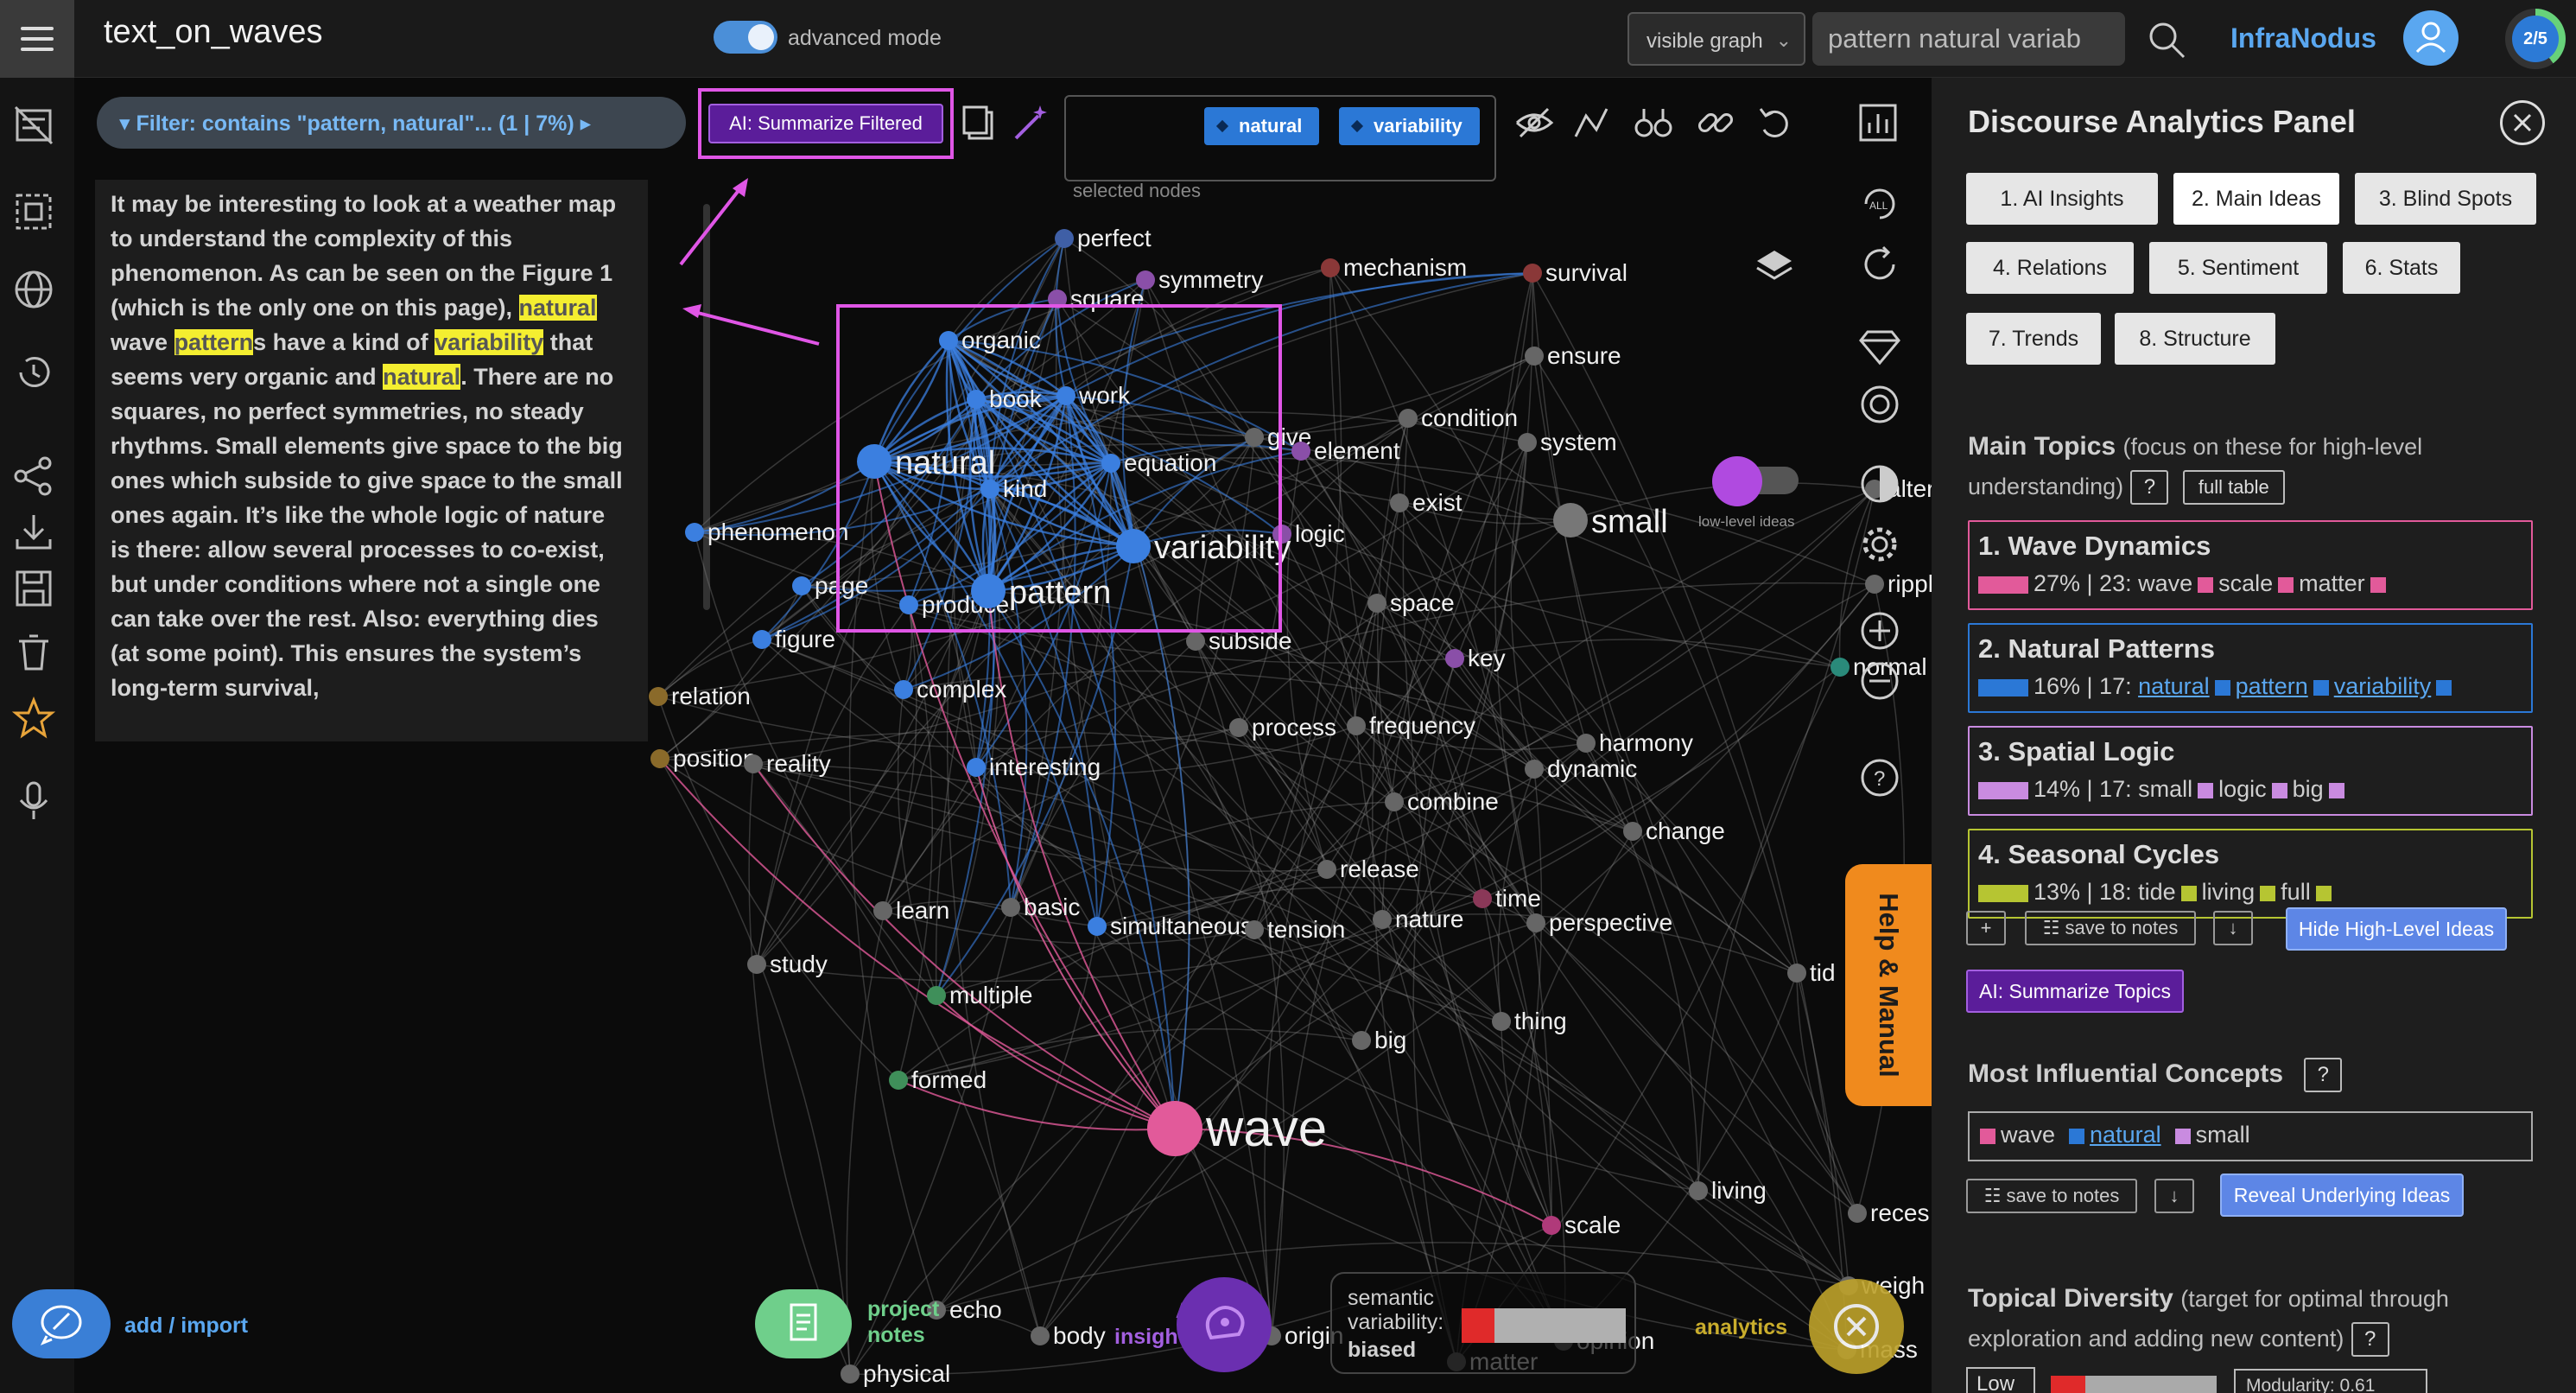 Image resolution: width=2576 pixels, height=1393 pixels. What do you see at coordinates (1379, 869) in the screenshot?
I see `graph-node-label: release` at bounding box center [1379, 869].